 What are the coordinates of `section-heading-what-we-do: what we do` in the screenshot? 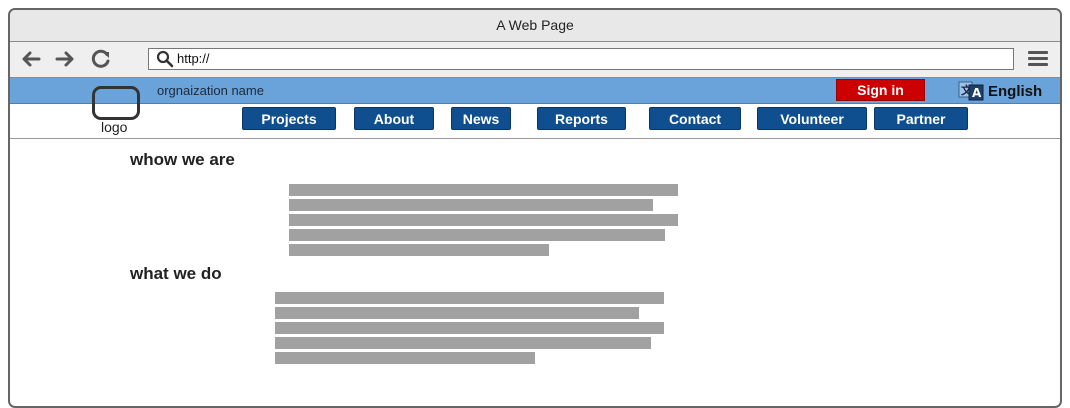 It's located at (176, 273).